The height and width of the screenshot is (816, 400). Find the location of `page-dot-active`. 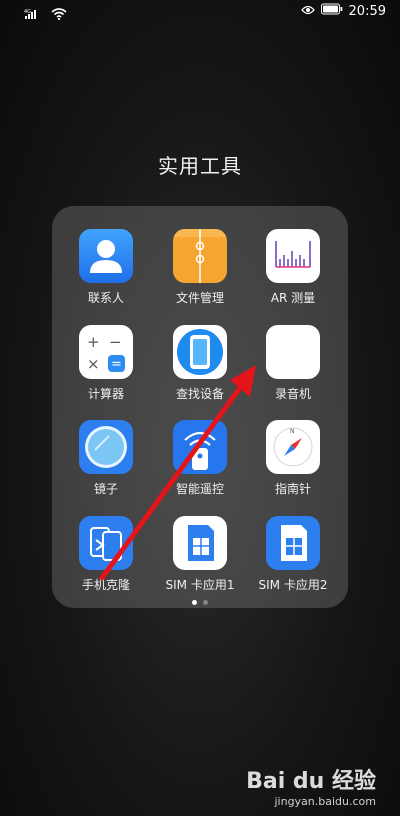

page-dot-active is located at coordinates (194, 602).